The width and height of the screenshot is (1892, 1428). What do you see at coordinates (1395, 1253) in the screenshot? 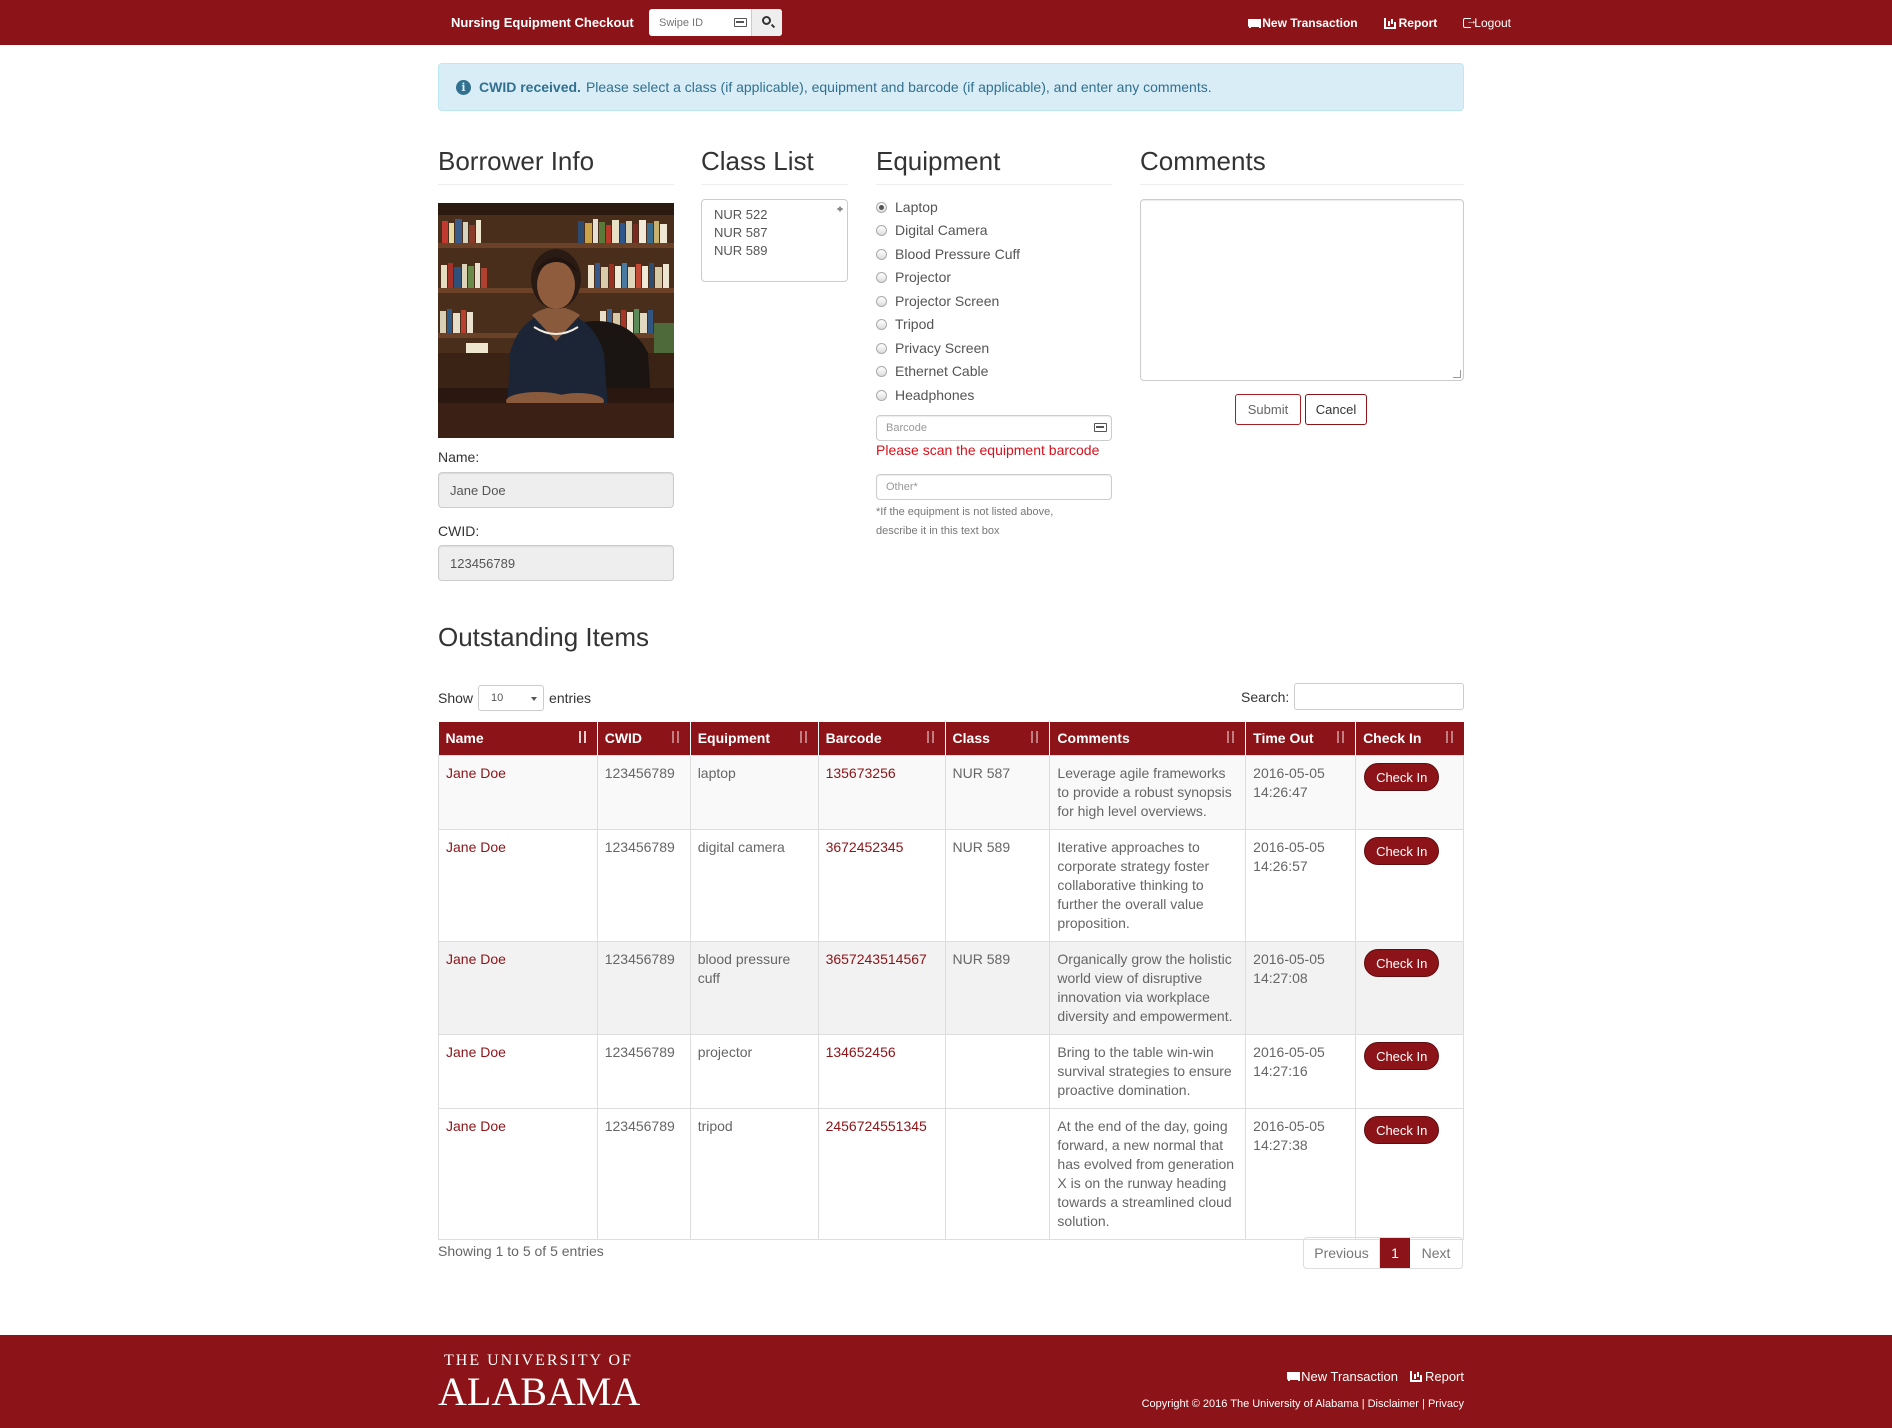
I see `page-1-button: 1` at bounding box center [1395, 1253].